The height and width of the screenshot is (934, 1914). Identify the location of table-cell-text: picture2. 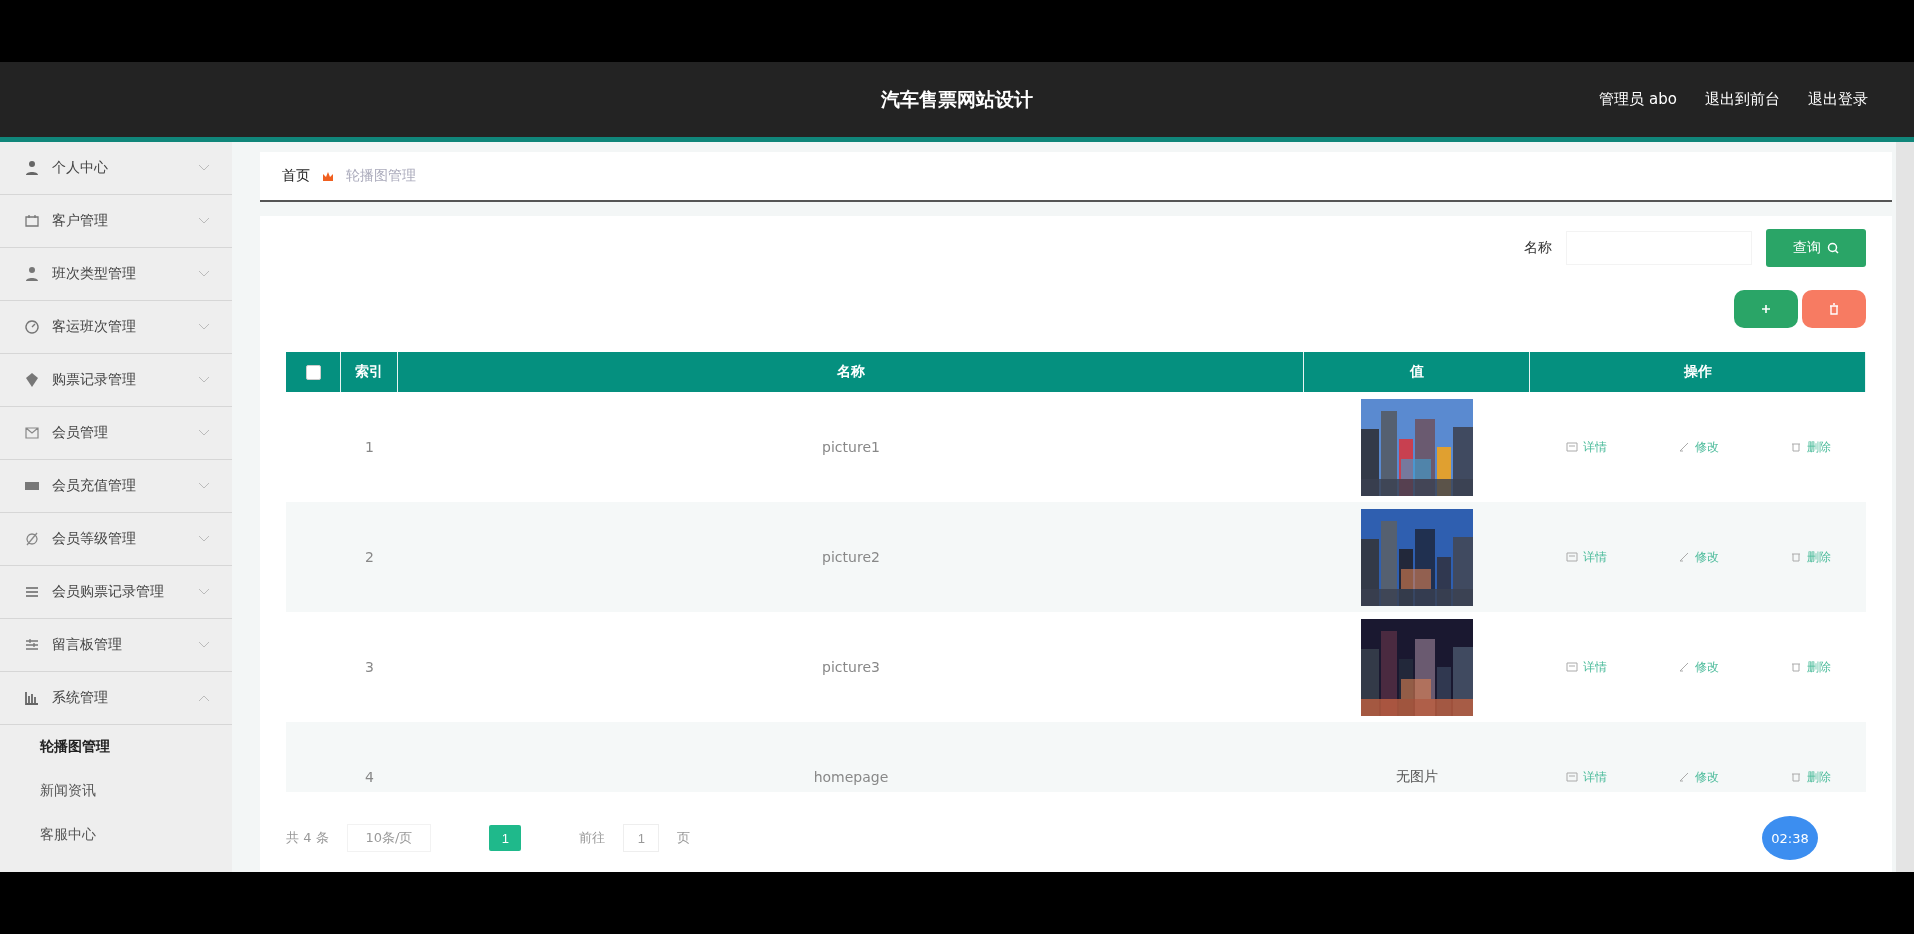
(851, 557).